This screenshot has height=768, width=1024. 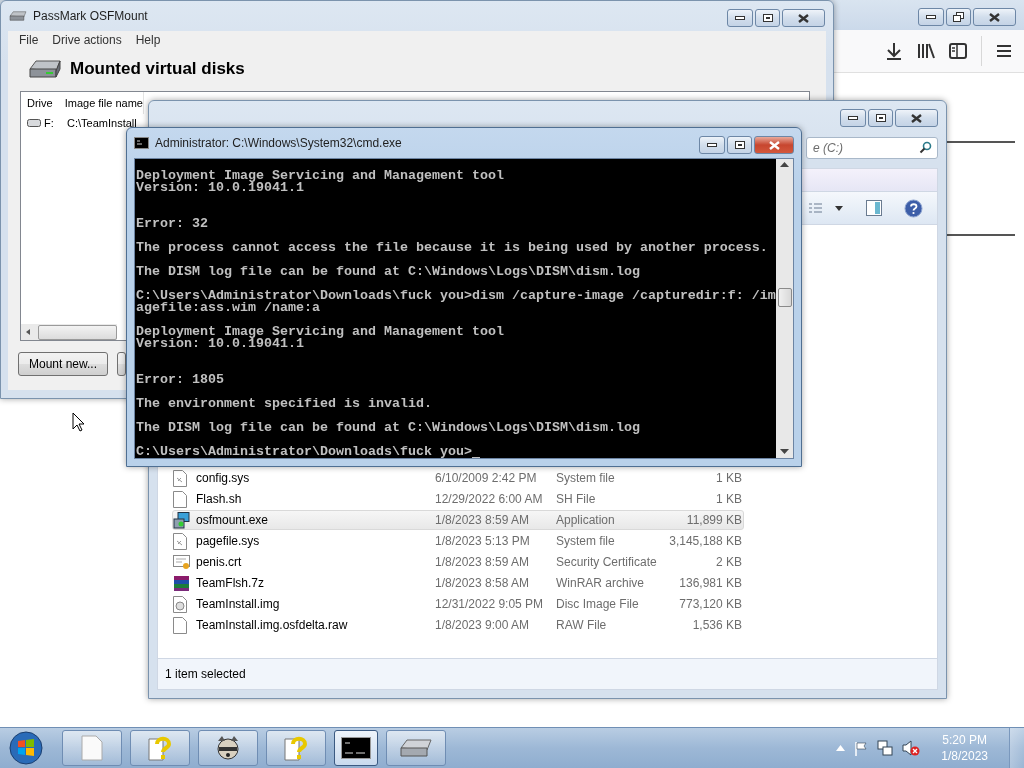 What do you see at coordinates (87, 40) in the screenshot?
I see `menu-item: Drive actions` at bounding box center [87, 40].